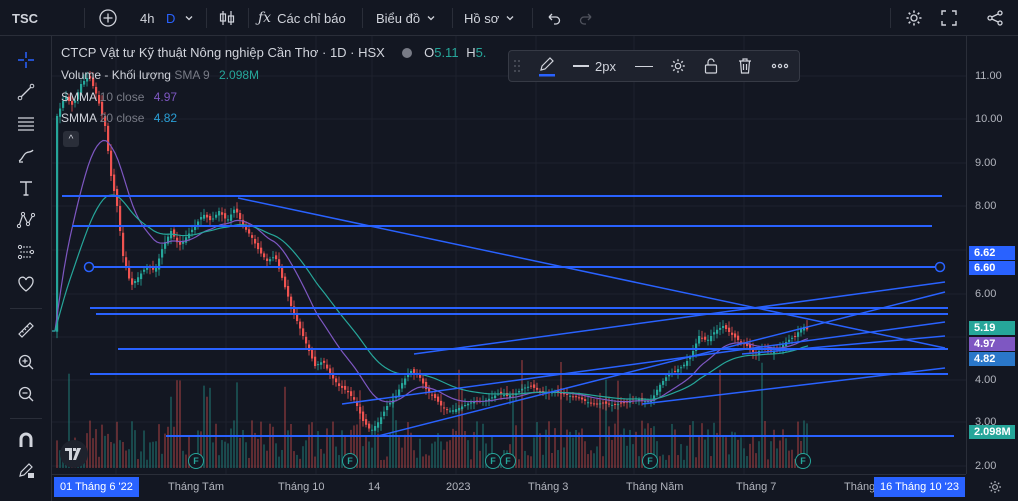  What do you see at coordinates (196, 487) in the screenshot?
I see `time-tick: Tháng Tám` at bounding box center [196, 487].